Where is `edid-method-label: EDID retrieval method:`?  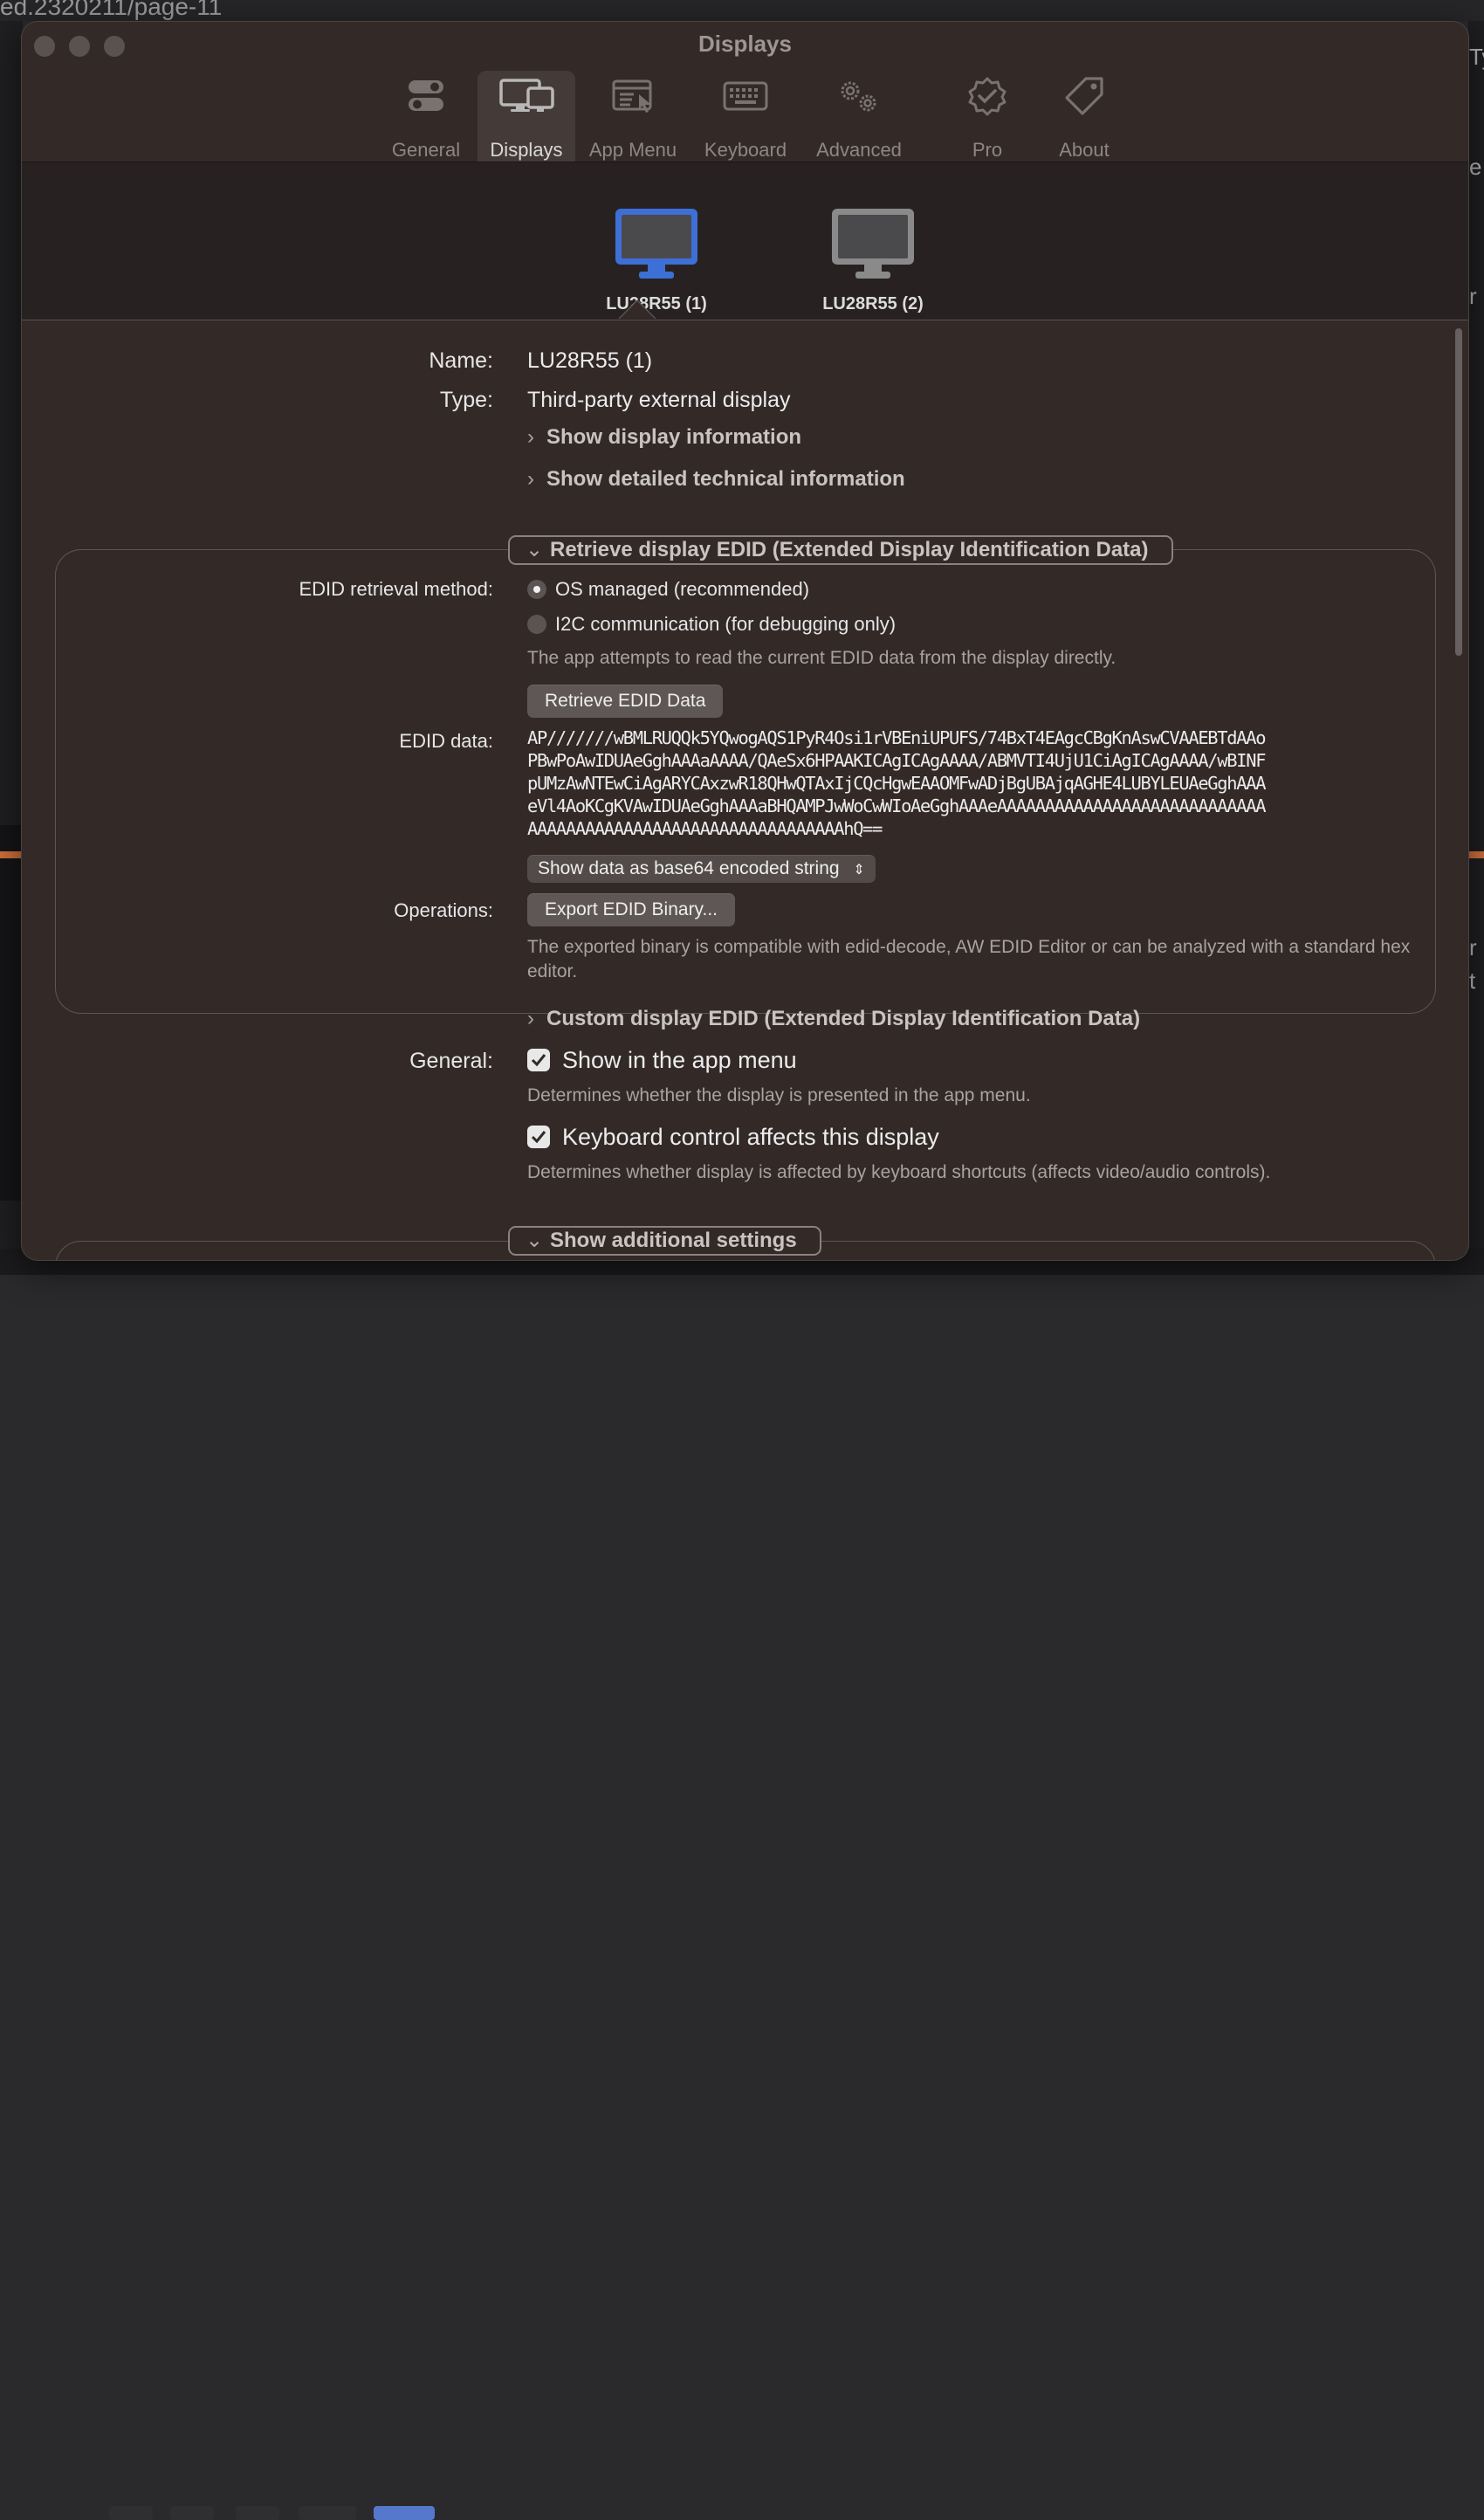 edid-method-label: EDID retrieval method: is located at coordinates (396, 589).